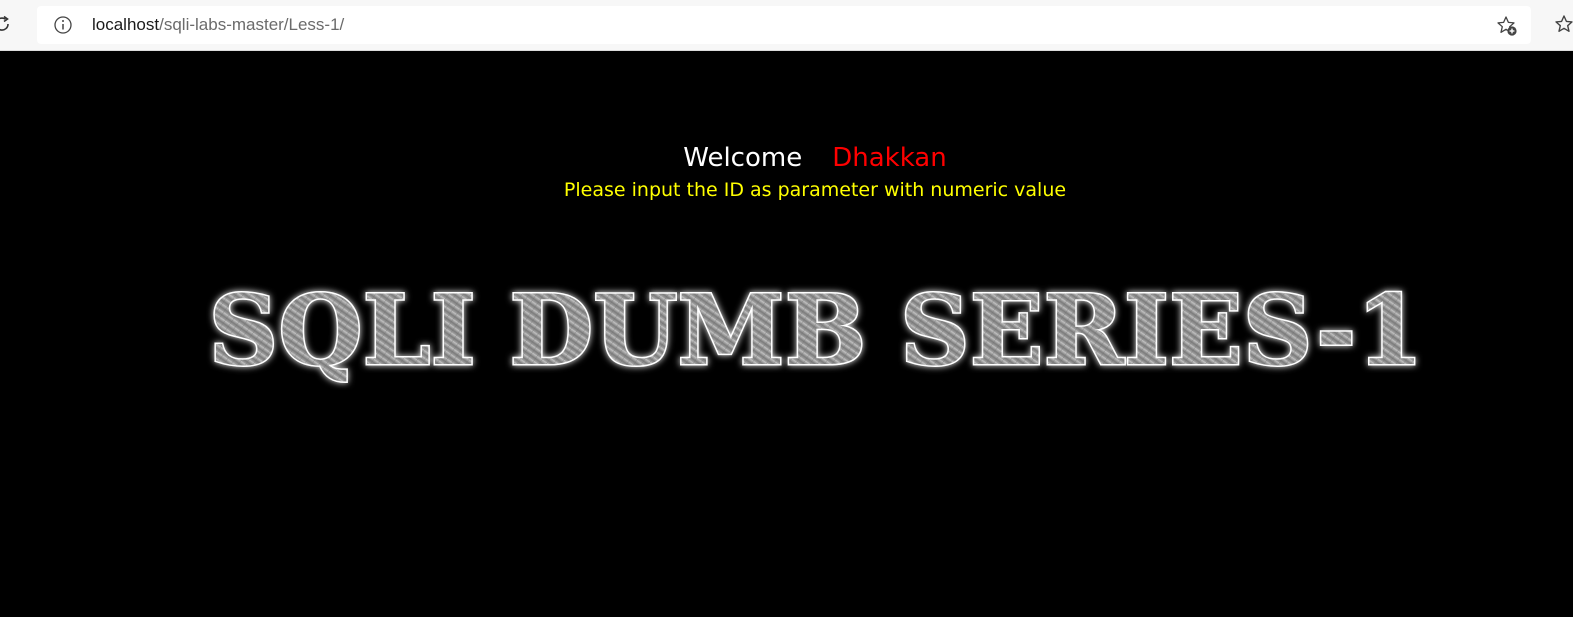  I want to click on sqli-dumb-series-banner: SQLI DUMB SERIES-1, so click(816, 333).